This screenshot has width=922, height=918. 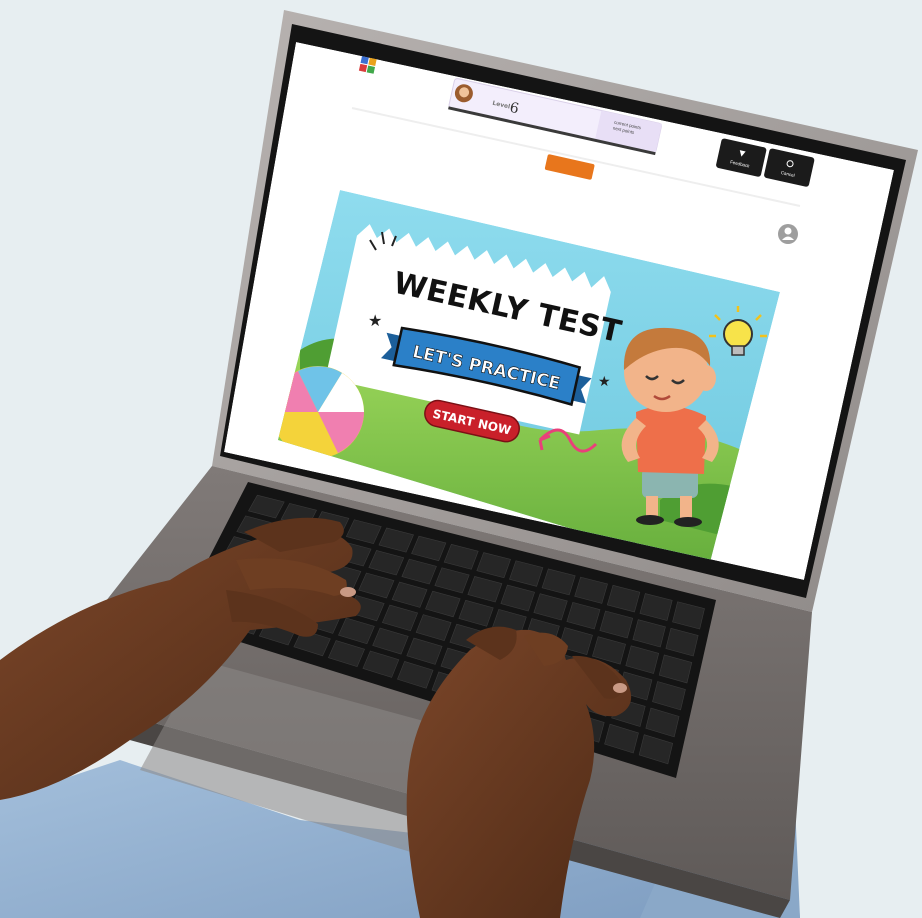 I want to click on user-icon, so click(x=788, y=234).